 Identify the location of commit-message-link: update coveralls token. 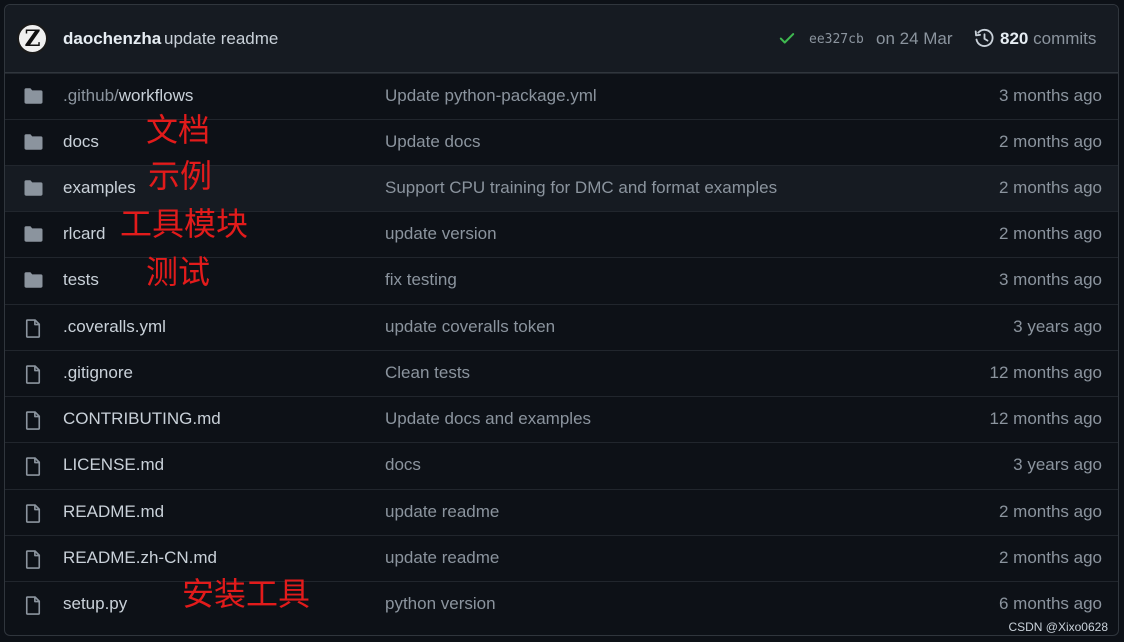
(470, 327).